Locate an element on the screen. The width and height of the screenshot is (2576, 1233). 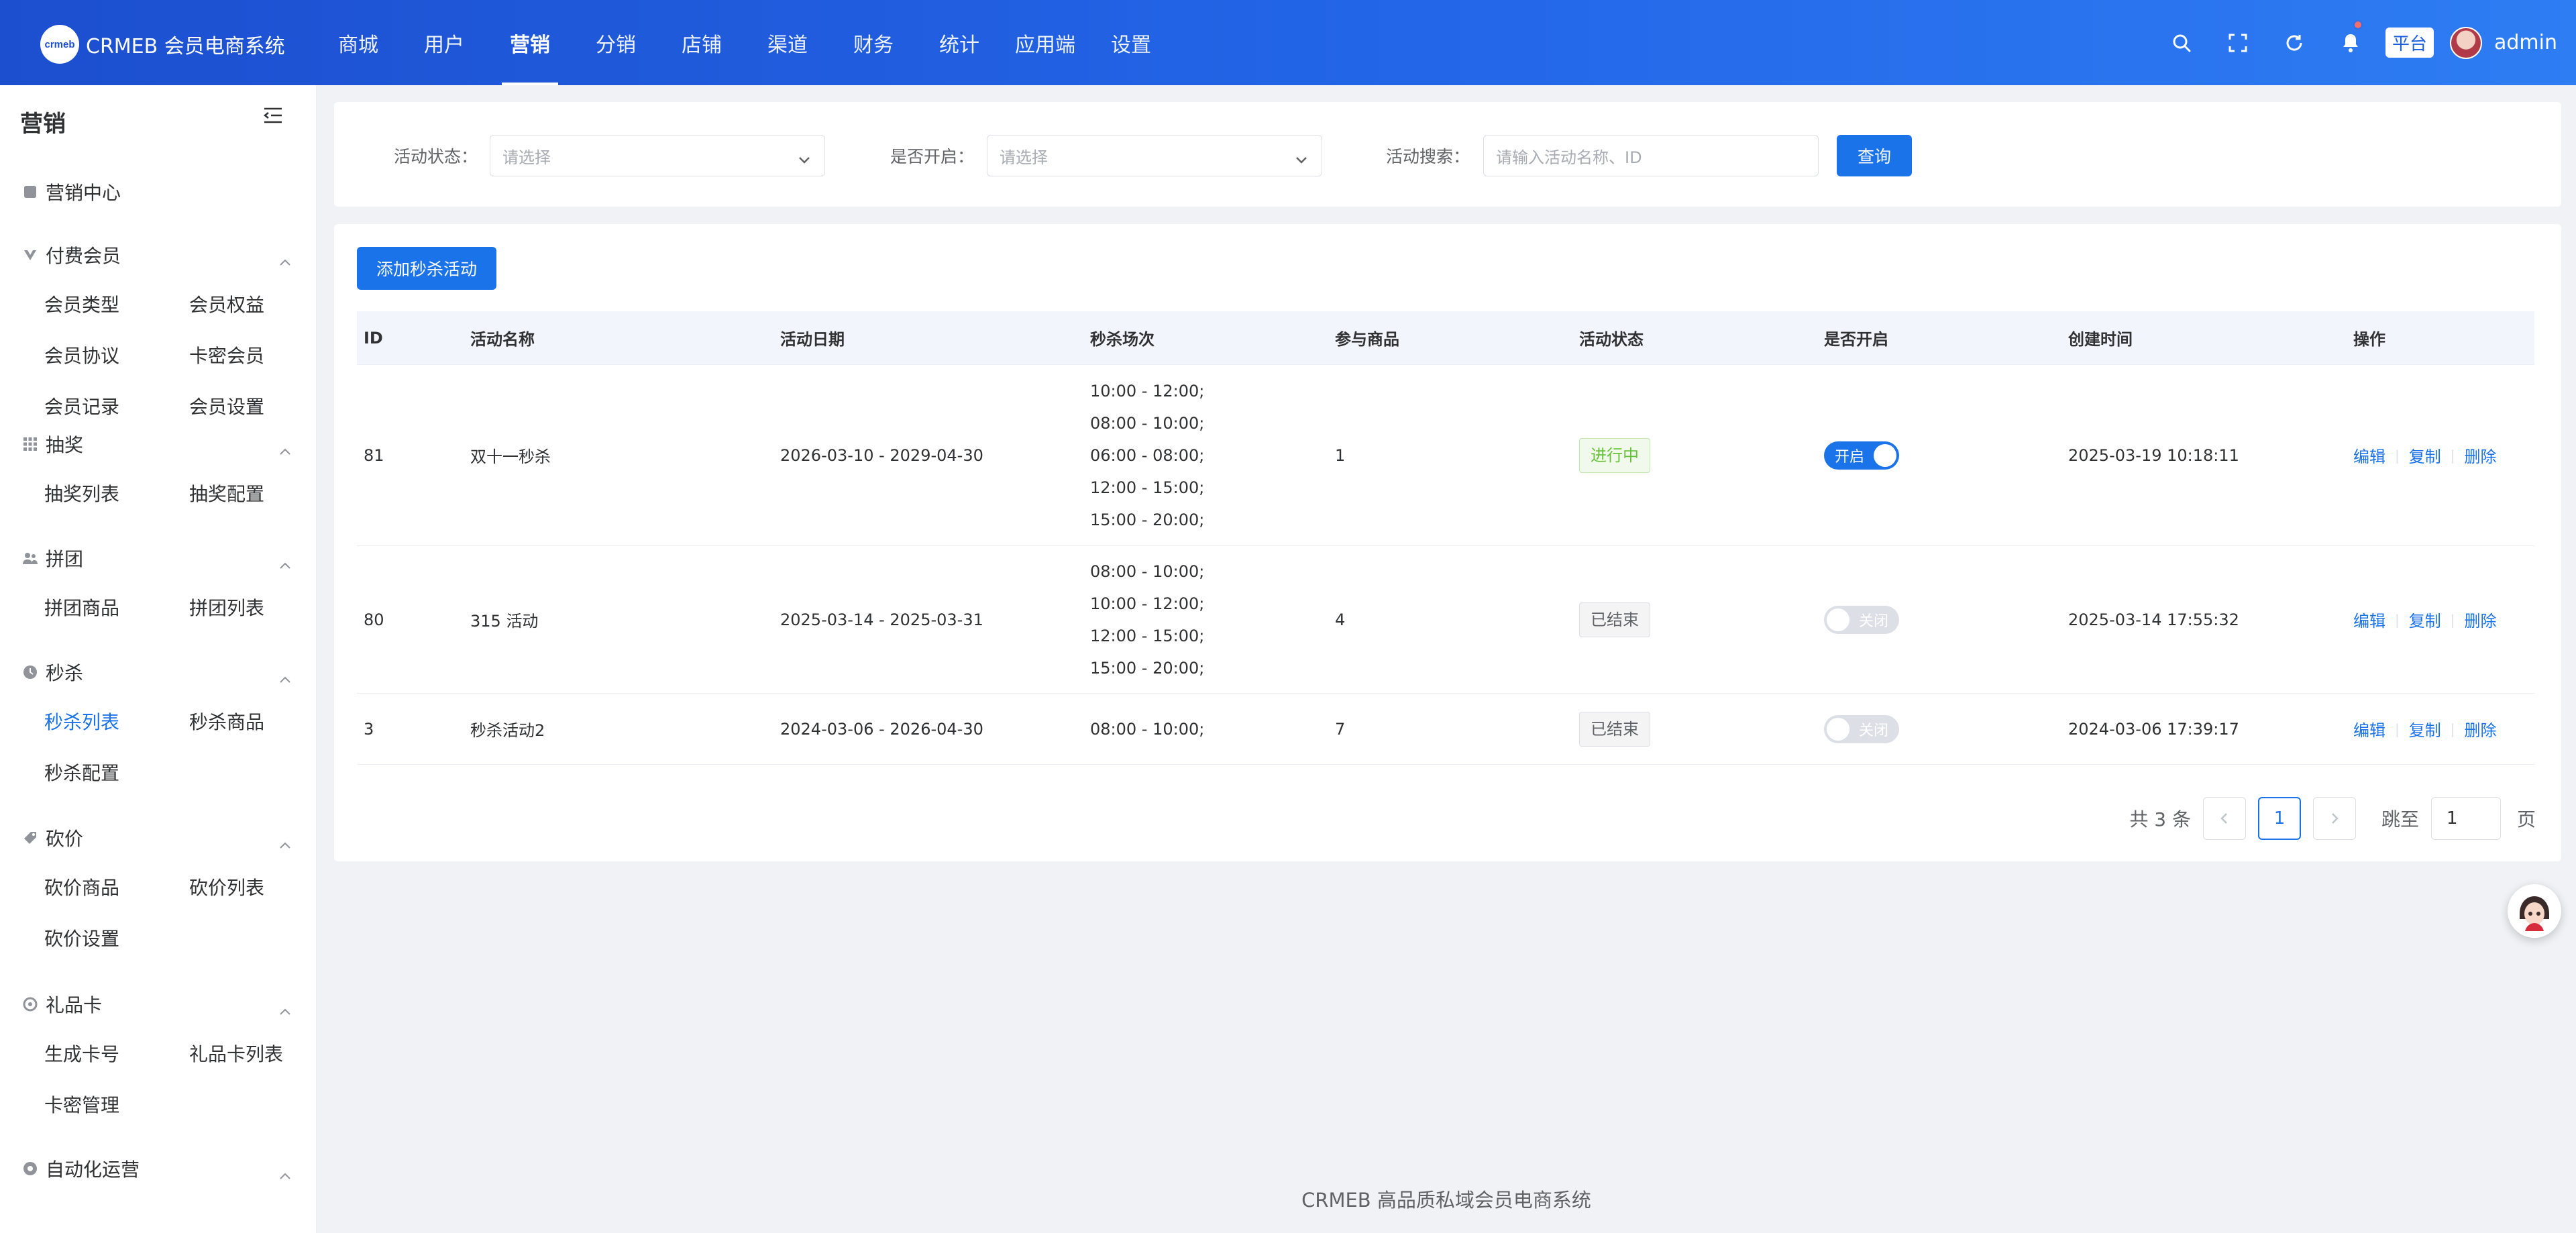
customer-service-avatar is located at coordinates (2534, 911).